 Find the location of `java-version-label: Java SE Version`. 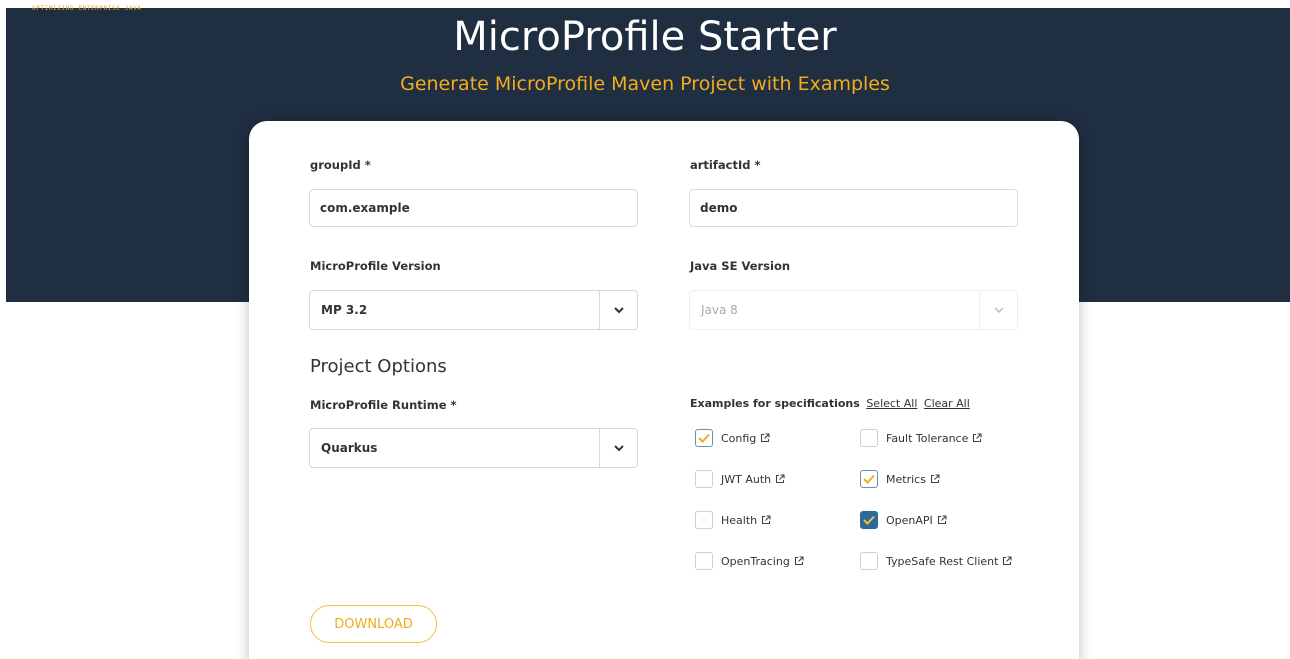

java-version-label: Java SE Version is located at coordinates (740, 266).